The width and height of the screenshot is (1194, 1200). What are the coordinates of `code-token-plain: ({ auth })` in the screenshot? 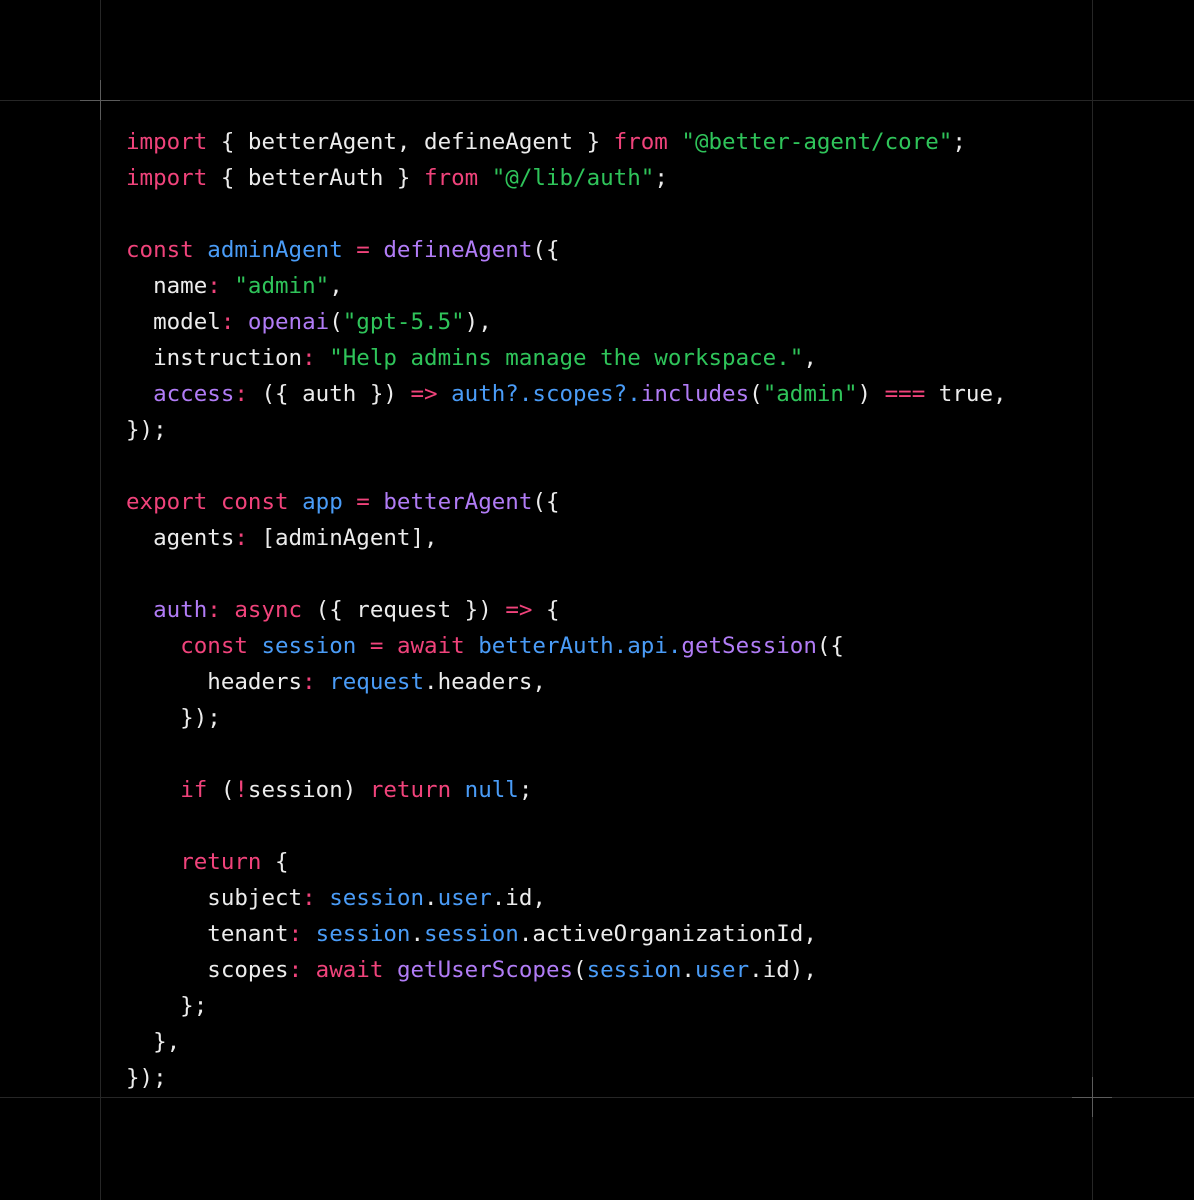 It's located at (329, 394).